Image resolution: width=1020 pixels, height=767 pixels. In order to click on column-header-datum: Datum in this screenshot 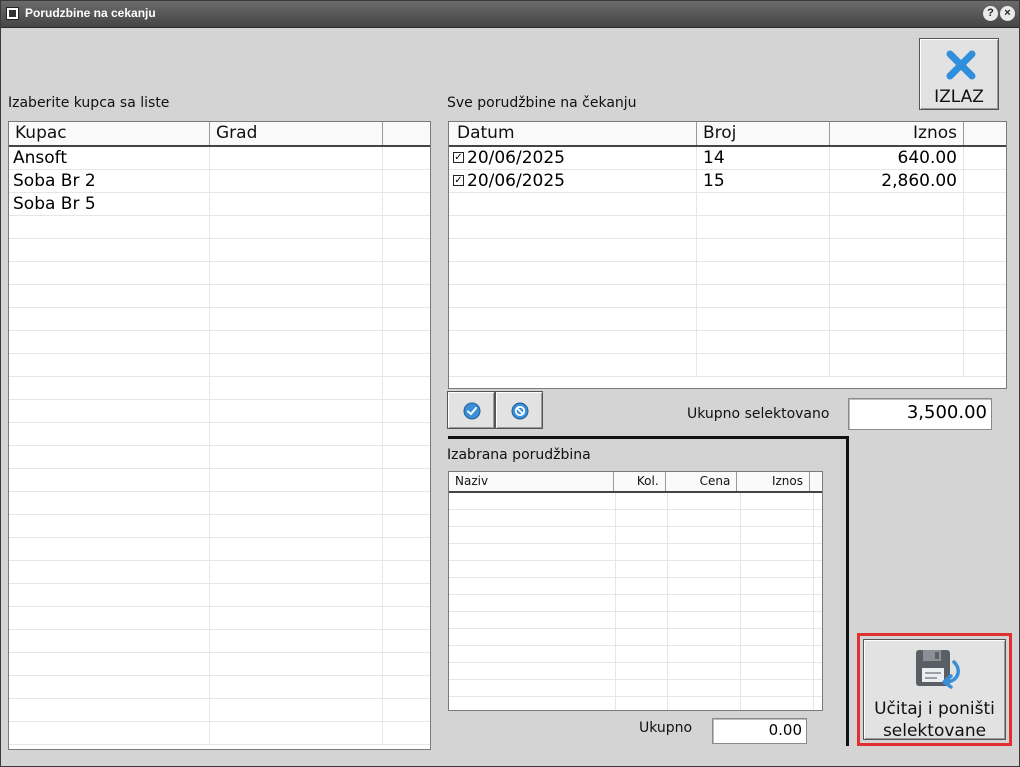, I will do `click(573, 133)`.